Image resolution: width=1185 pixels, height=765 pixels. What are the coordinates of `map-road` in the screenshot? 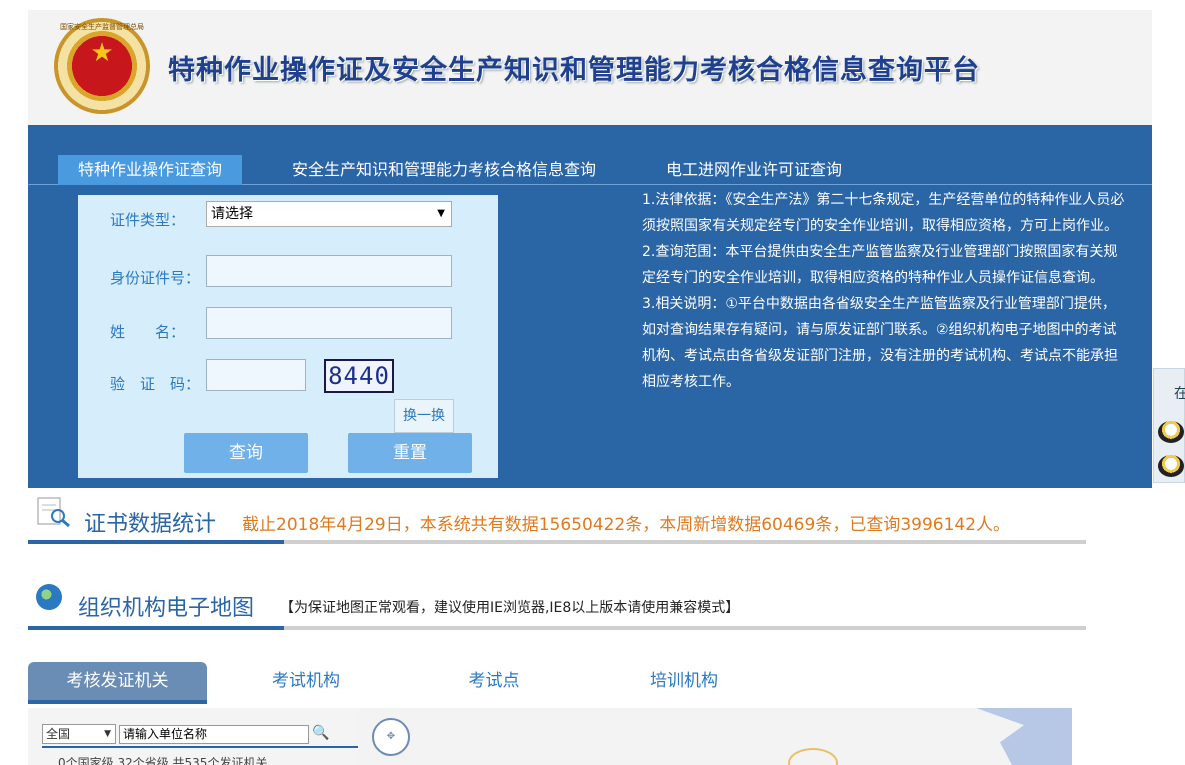 It's located at (813, 756).